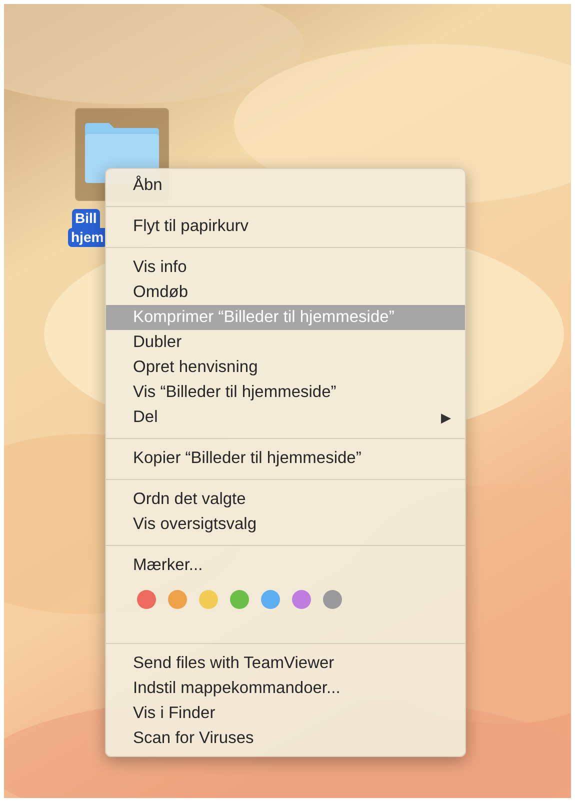  Describe the element at coordinates (285, 524) in the screenshot. I see `menu-item: Vis oversigtsvalg` at that location.